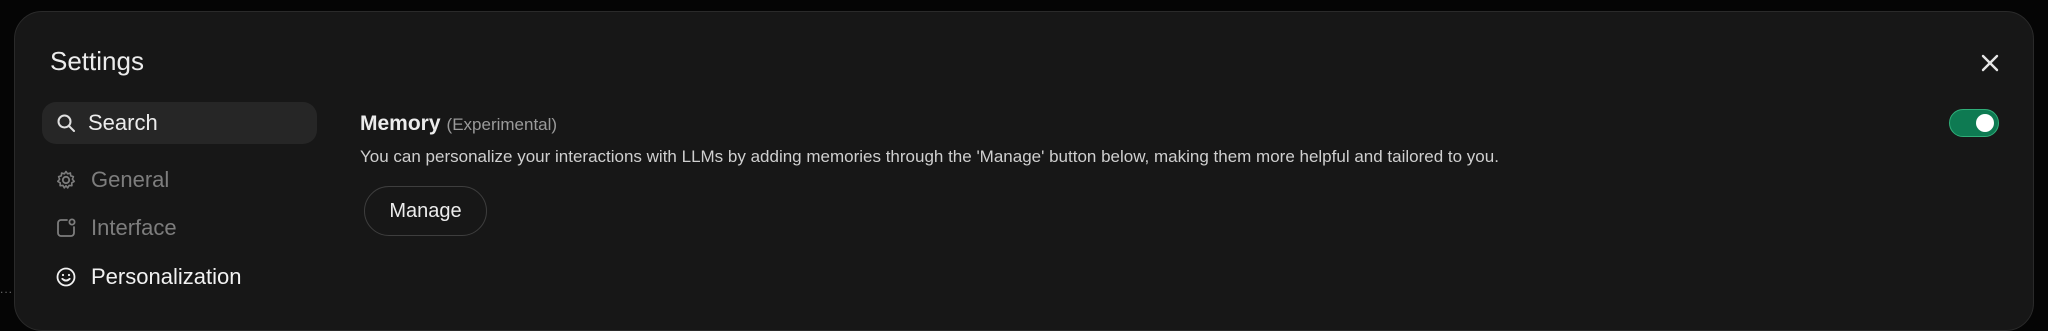 The image size is (2048, 331). I want to click on close-button, so click(1990, 63).